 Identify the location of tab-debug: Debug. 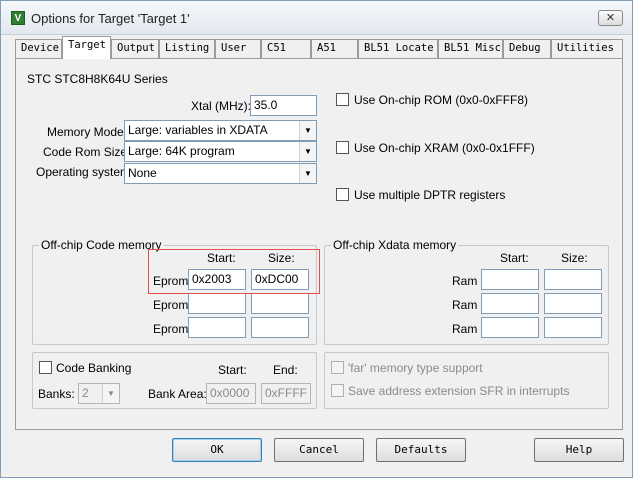
(527, 48).